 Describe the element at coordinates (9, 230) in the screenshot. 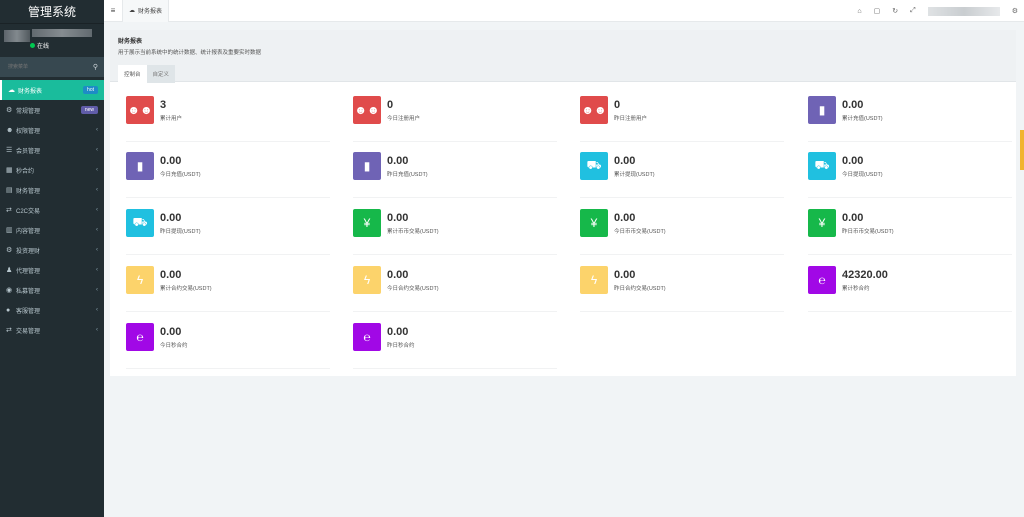

I see `book-icon: ▥` at that location.